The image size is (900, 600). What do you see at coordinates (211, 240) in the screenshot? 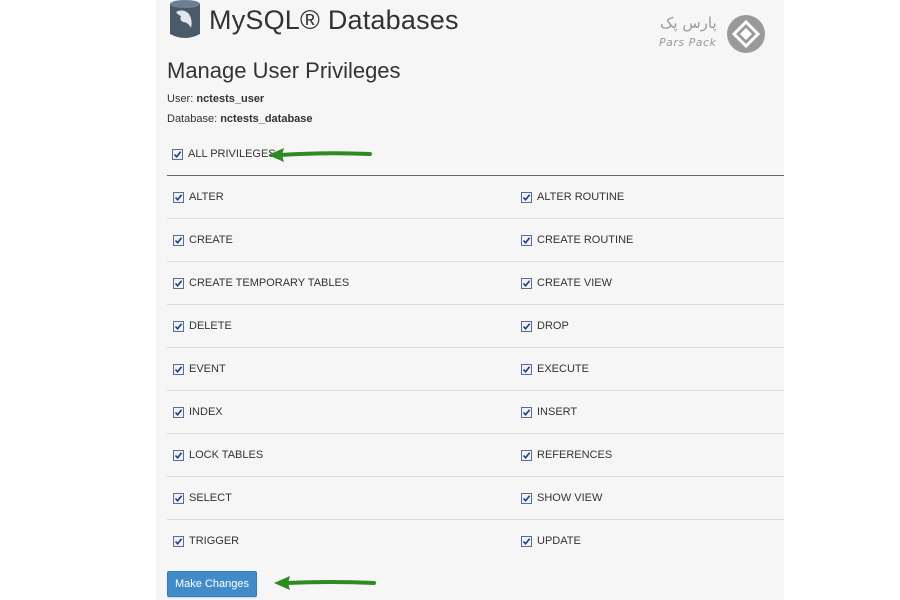
I see `privilege-label: CREATE` at bounding box center [211, 240].